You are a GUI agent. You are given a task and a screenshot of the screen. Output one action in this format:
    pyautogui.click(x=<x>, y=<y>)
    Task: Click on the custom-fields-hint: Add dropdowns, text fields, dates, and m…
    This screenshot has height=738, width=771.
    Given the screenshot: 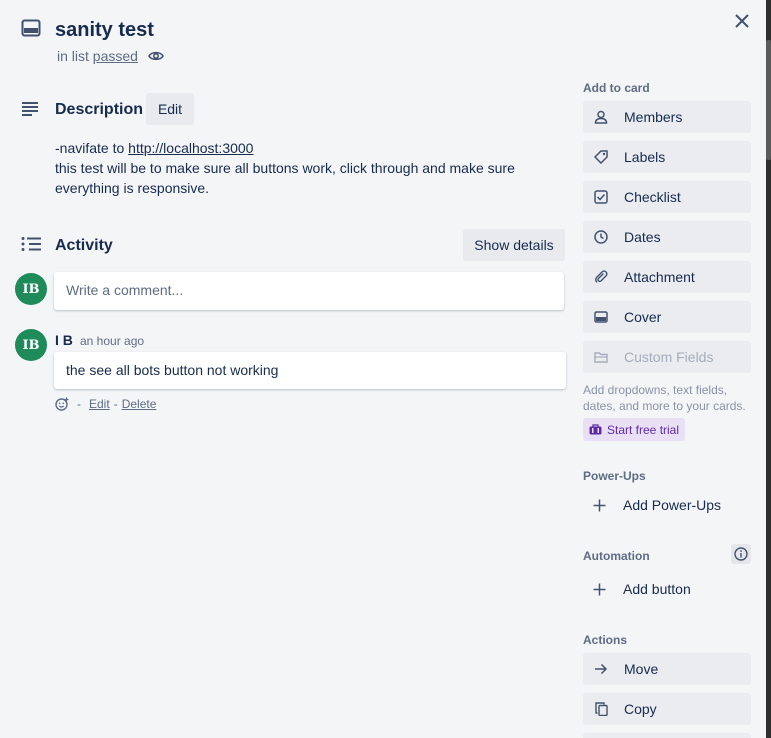 What is the action you would take?
    pyautogui.click(x=664, y=398)
    